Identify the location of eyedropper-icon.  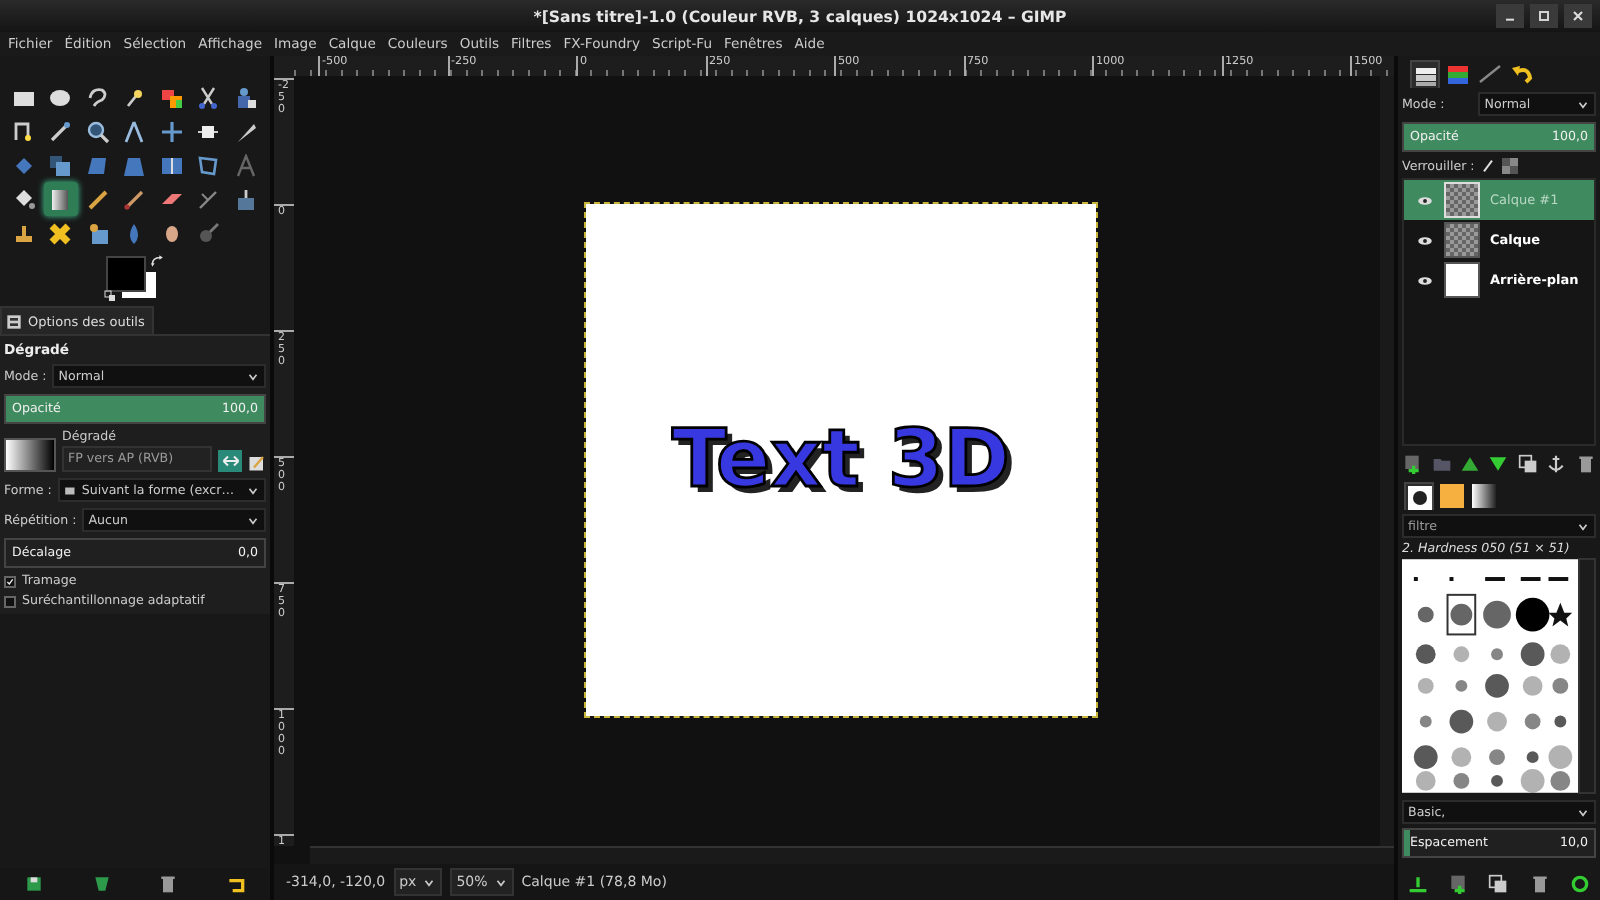
(60, 131).